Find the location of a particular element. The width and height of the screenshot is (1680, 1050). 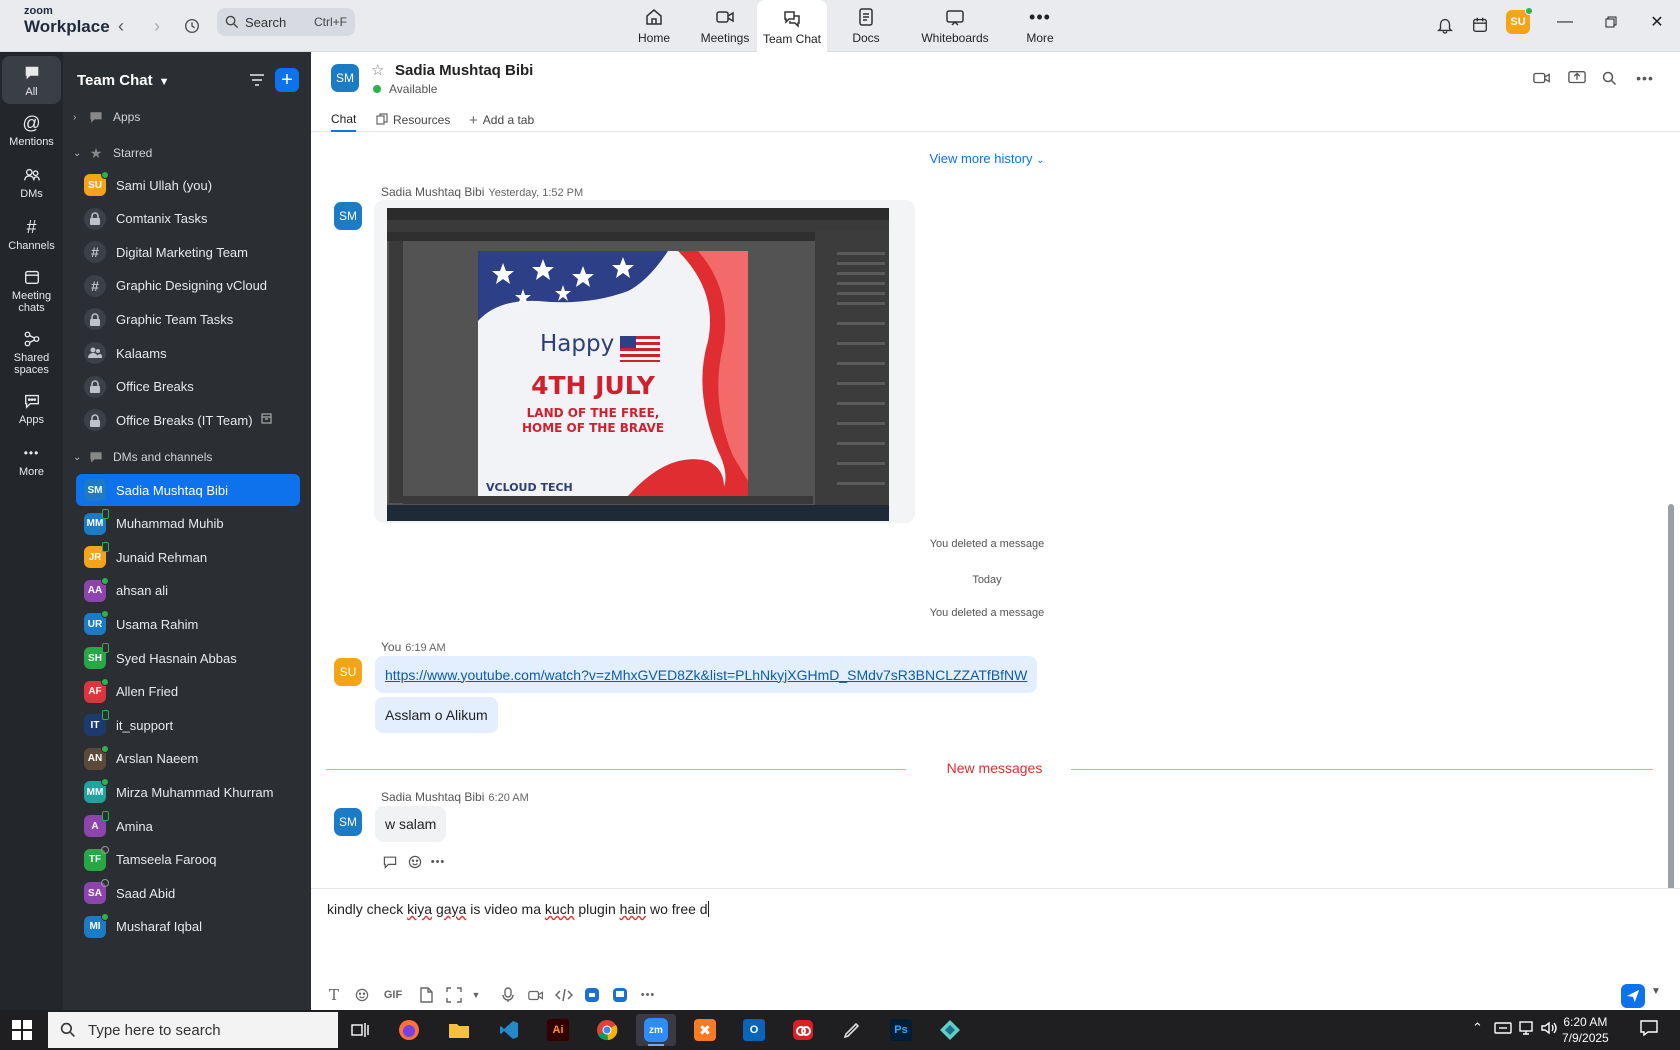

contact-name: Sadia Mushtaq Bibi is located at coordinates (464, 70).